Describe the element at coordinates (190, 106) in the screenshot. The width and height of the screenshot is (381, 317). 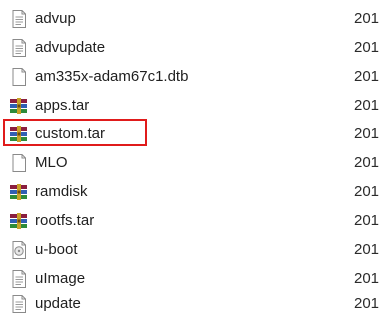
I see `file-row-apps-tar: apps.tar 201` at that location.